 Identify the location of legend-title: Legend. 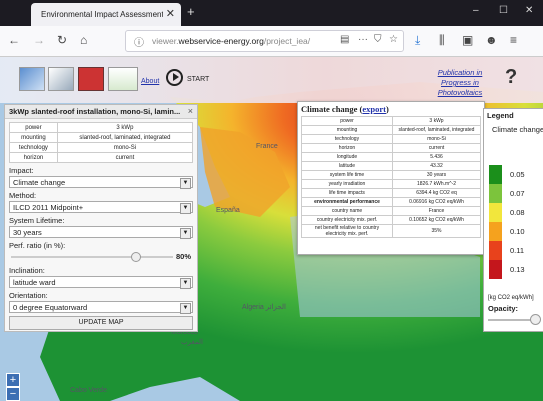
(500, 115).